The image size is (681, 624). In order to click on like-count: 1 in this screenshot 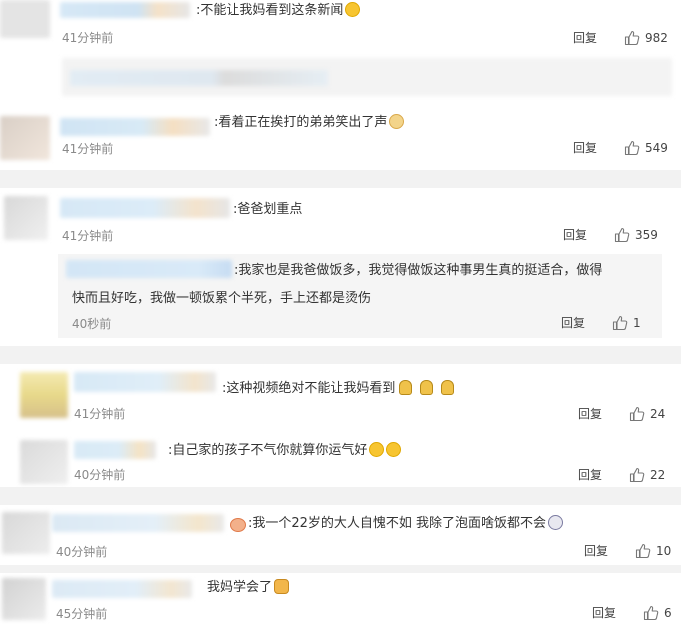, I will do `click(637, 323)`.